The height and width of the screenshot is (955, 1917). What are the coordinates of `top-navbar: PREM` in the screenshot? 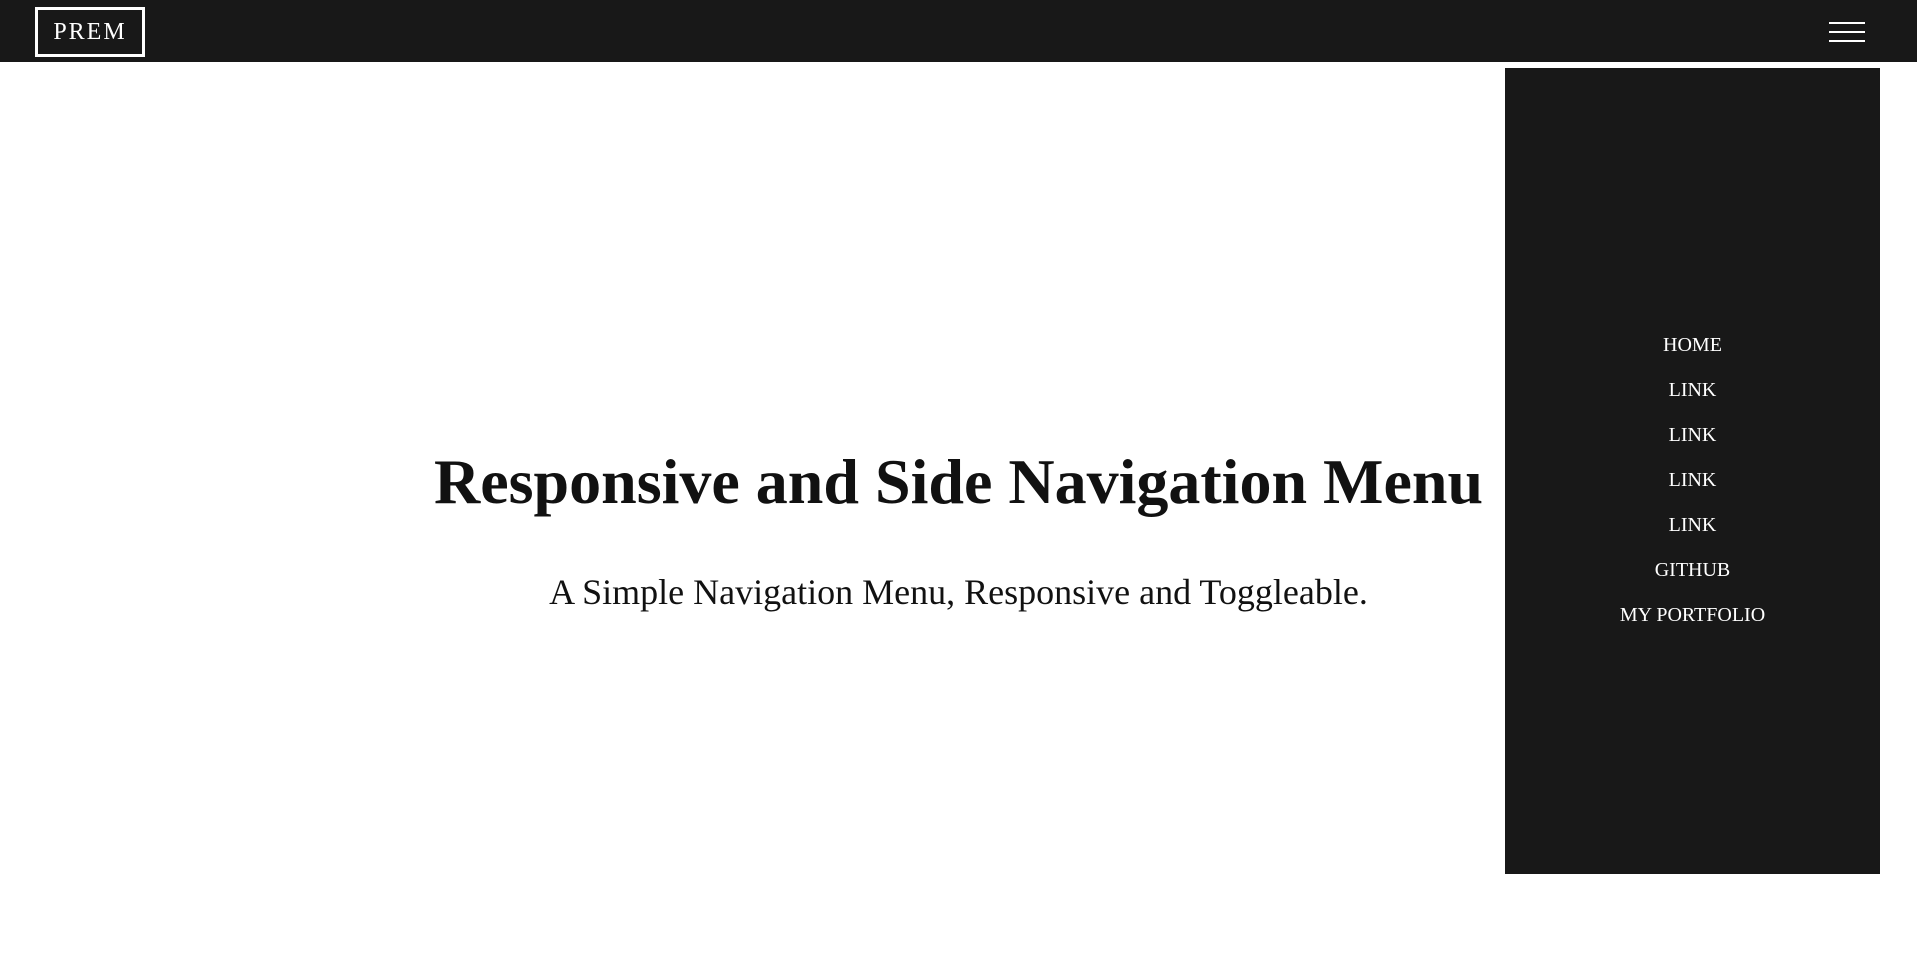 It's located at (958, 31).